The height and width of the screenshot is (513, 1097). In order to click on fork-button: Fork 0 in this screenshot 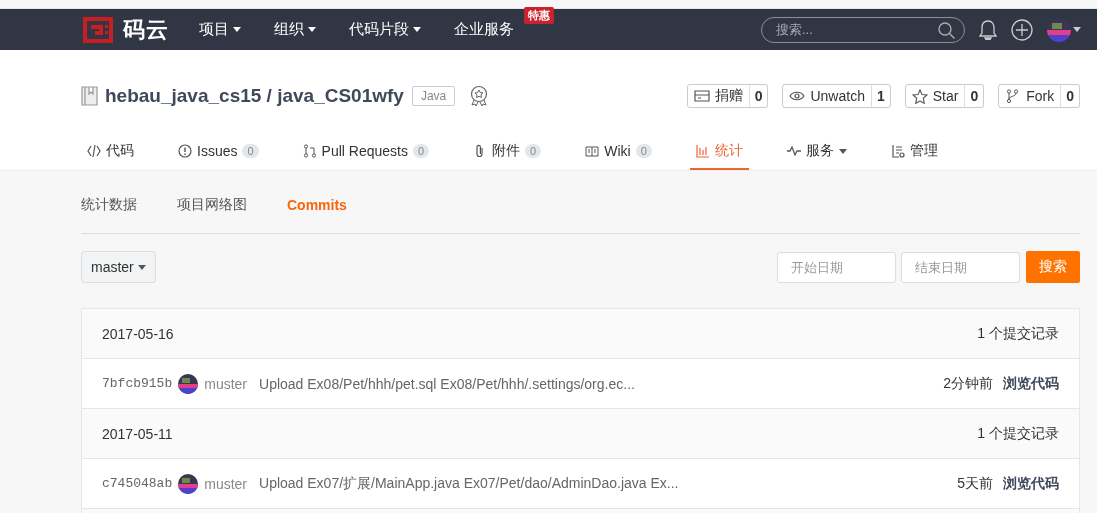, I will do `click(1039, 96)`.